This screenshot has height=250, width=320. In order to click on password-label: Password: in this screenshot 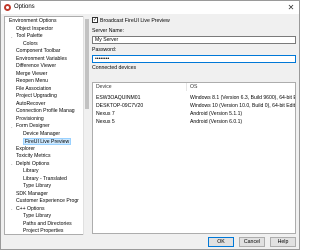, I will do `click(104, 50)`.